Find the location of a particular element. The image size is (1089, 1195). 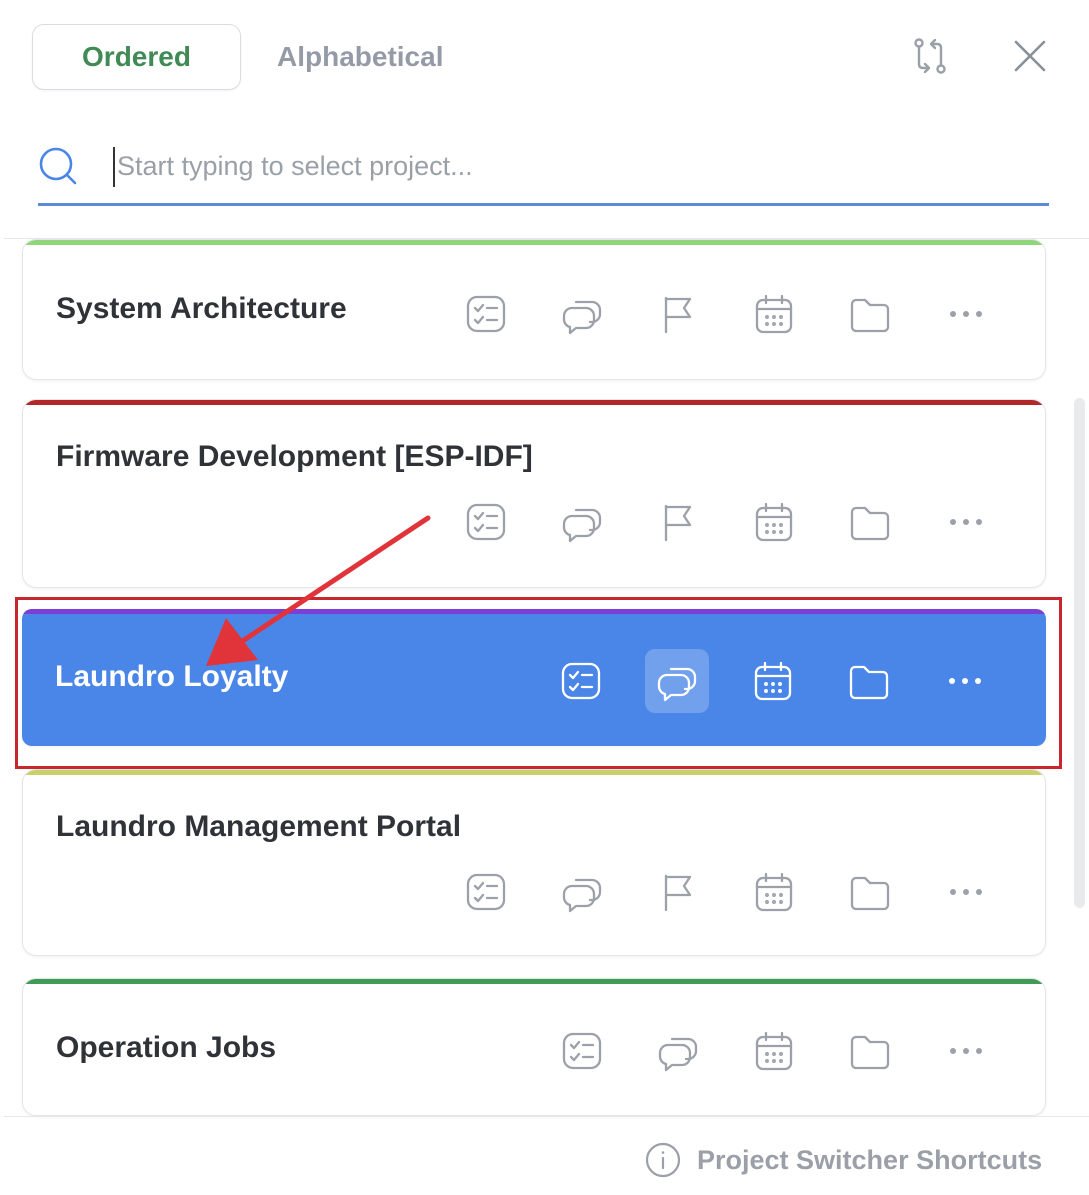

search-bar is located at coordinates (543, 168).